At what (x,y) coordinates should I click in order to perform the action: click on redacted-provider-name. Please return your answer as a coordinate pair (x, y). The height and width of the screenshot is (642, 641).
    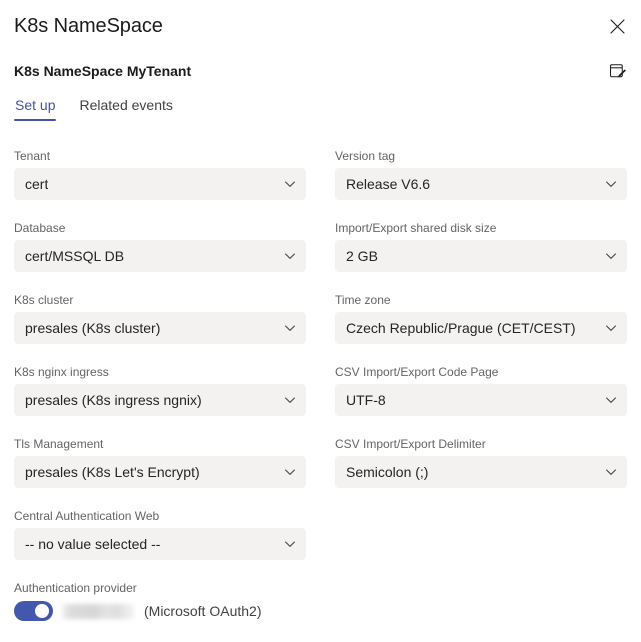
    Looking at the image, I should click on (98, 611).